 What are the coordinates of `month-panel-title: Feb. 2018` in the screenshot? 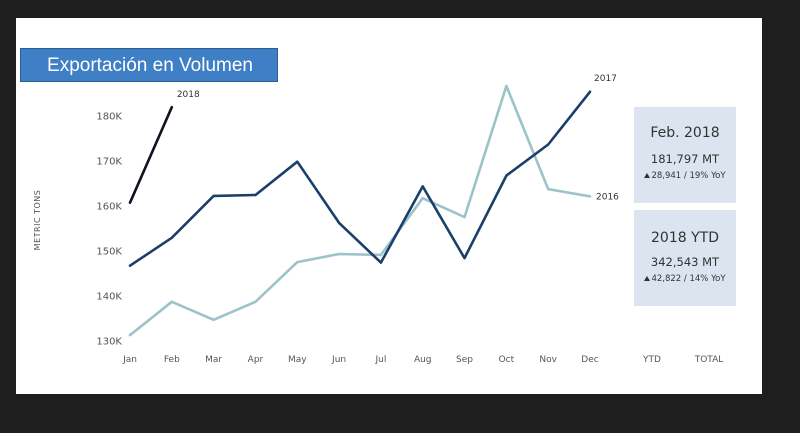 It's located at (685, 133).